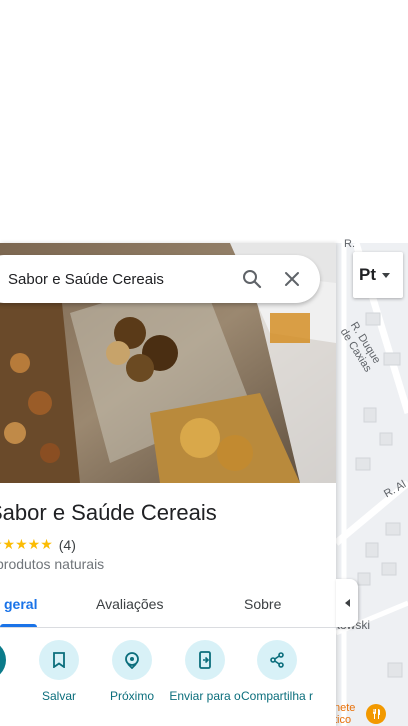  I want to click on active-tab-indicator, so click(18, 625).